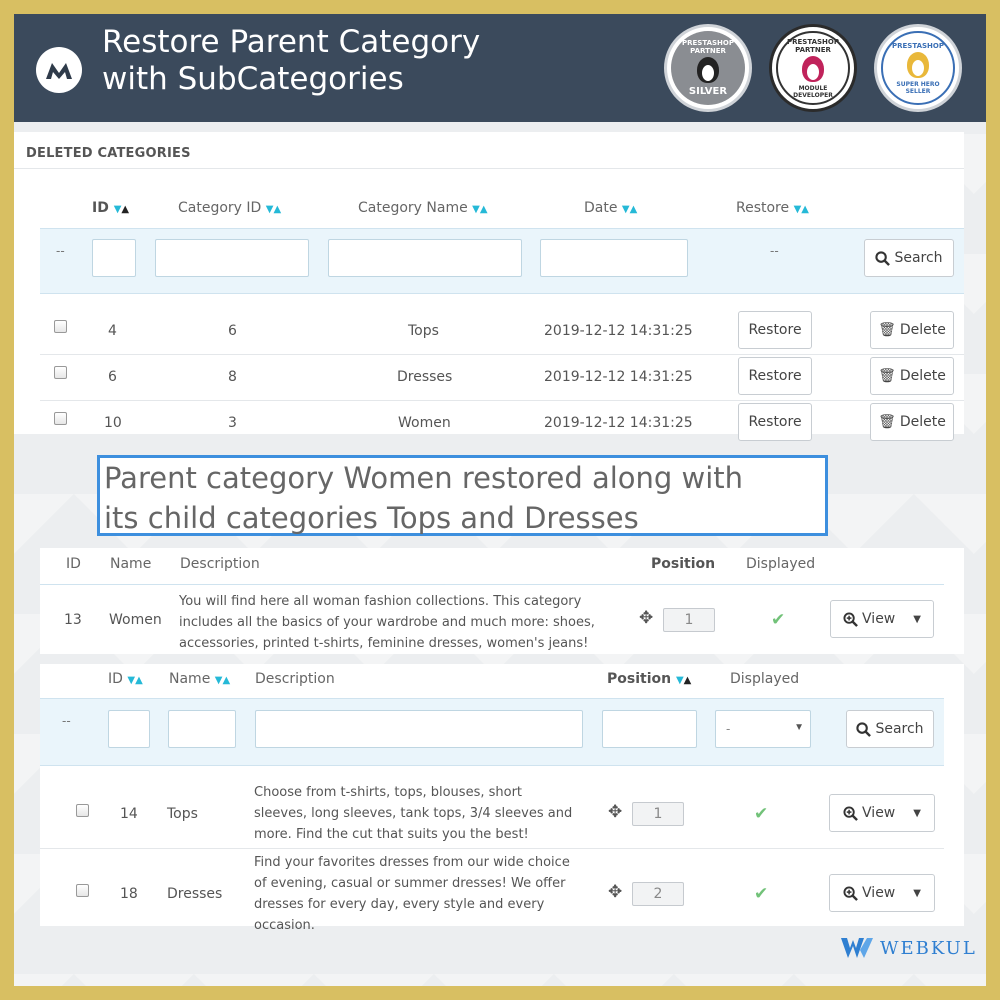 This screenshot has height=1000, width=1000. Describe the element at coordinates (371, 518) in the screenshot. I see `callout-line2: its child categories Tops and Dresses` at that location.